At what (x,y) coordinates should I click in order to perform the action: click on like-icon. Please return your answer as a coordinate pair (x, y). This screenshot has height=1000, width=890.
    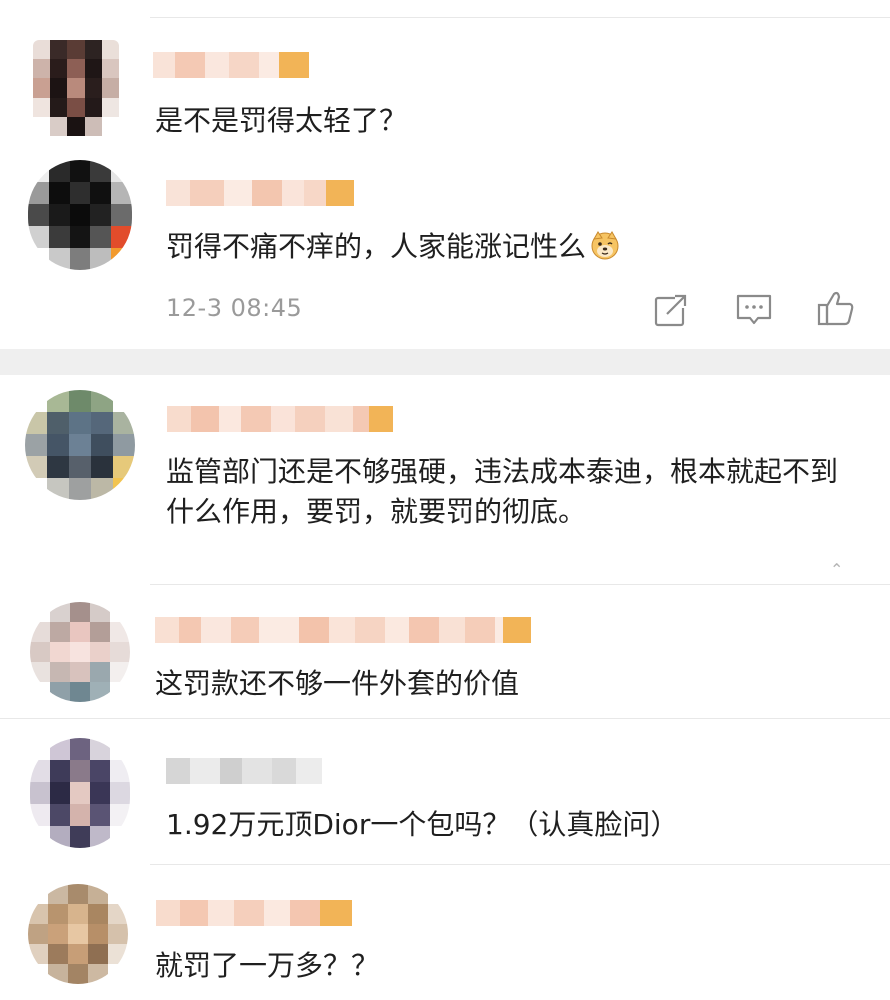
    Looking at the image, I should click on (836, 308).